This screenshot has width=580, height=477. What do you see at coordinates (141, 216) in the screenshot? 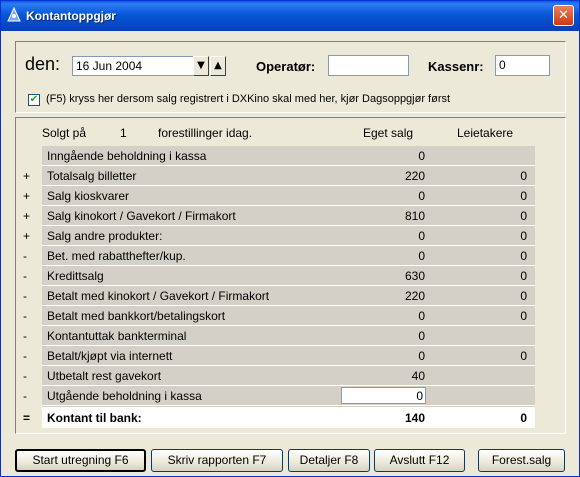
I see `row-label: Salg kinokort / Gavekort / Firmakort` at bounding box center [141, 216].